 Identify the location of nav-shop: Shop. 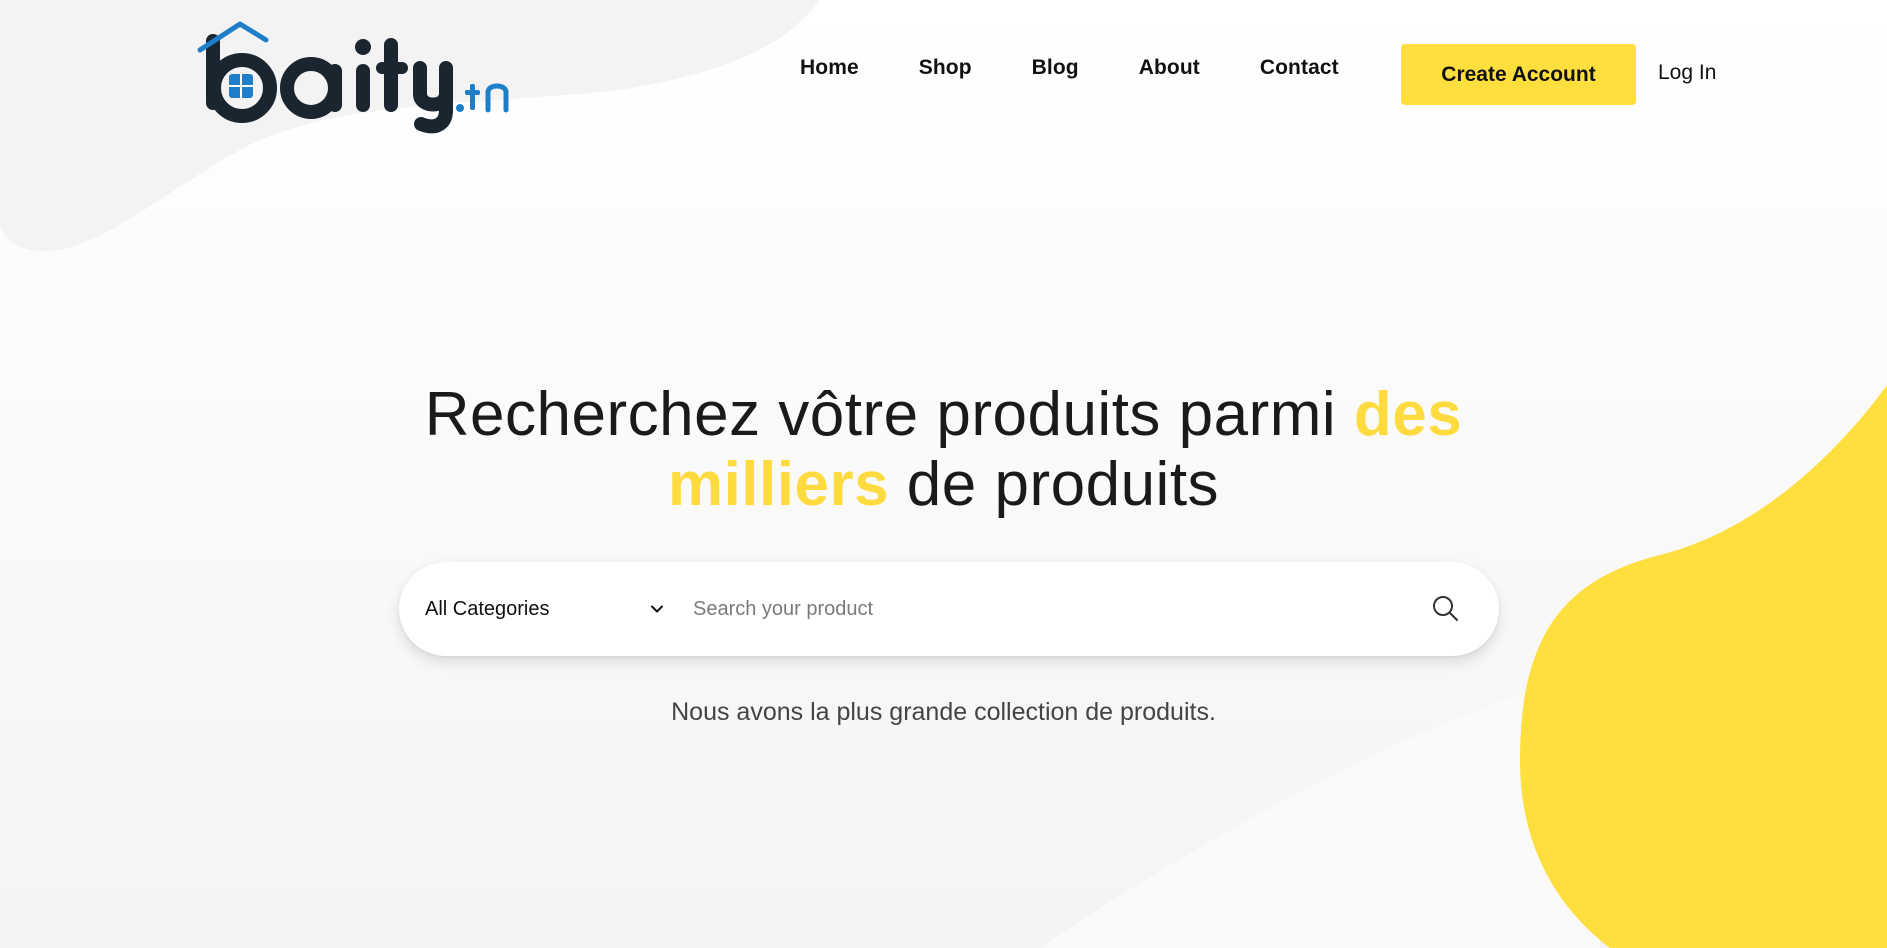
(945, 68).